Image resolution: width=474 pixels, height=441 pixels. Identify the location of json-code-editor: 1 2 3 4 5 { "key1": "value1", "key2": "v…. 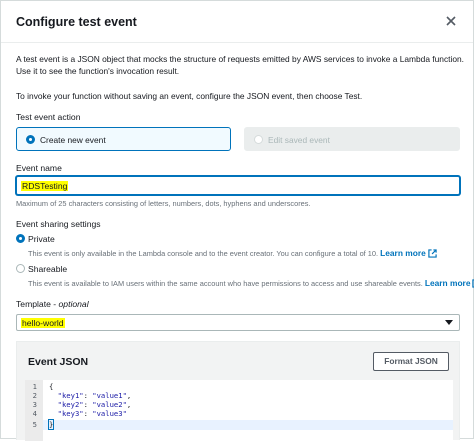
(239, 410).